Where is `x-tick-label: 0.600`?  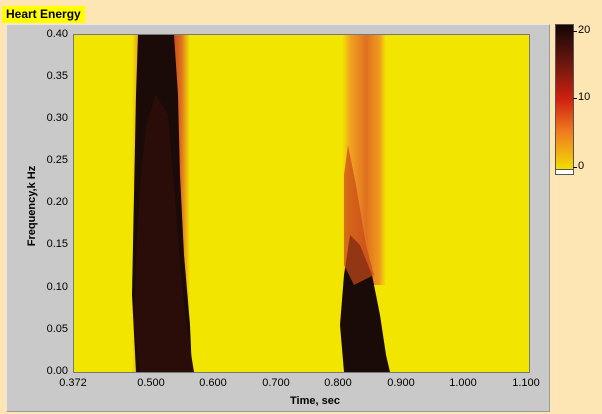
x-tick-label: 0.600 is located at coordinates (213, 383).